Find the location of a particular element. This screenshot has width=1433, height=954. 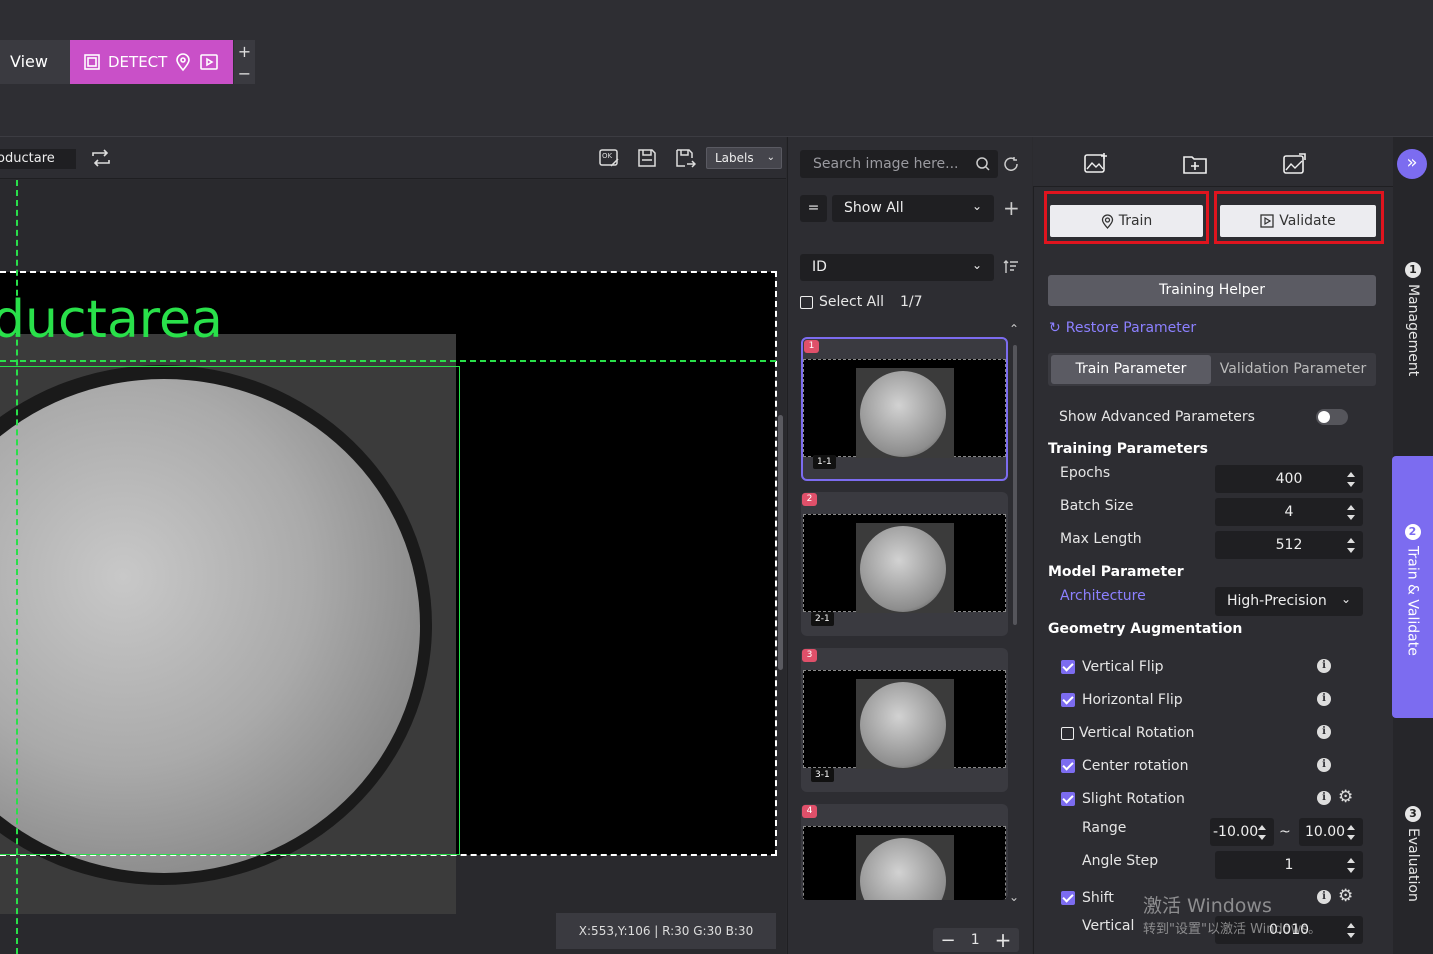

epochs-label: Epochs is located at coordinates (1085, 473).